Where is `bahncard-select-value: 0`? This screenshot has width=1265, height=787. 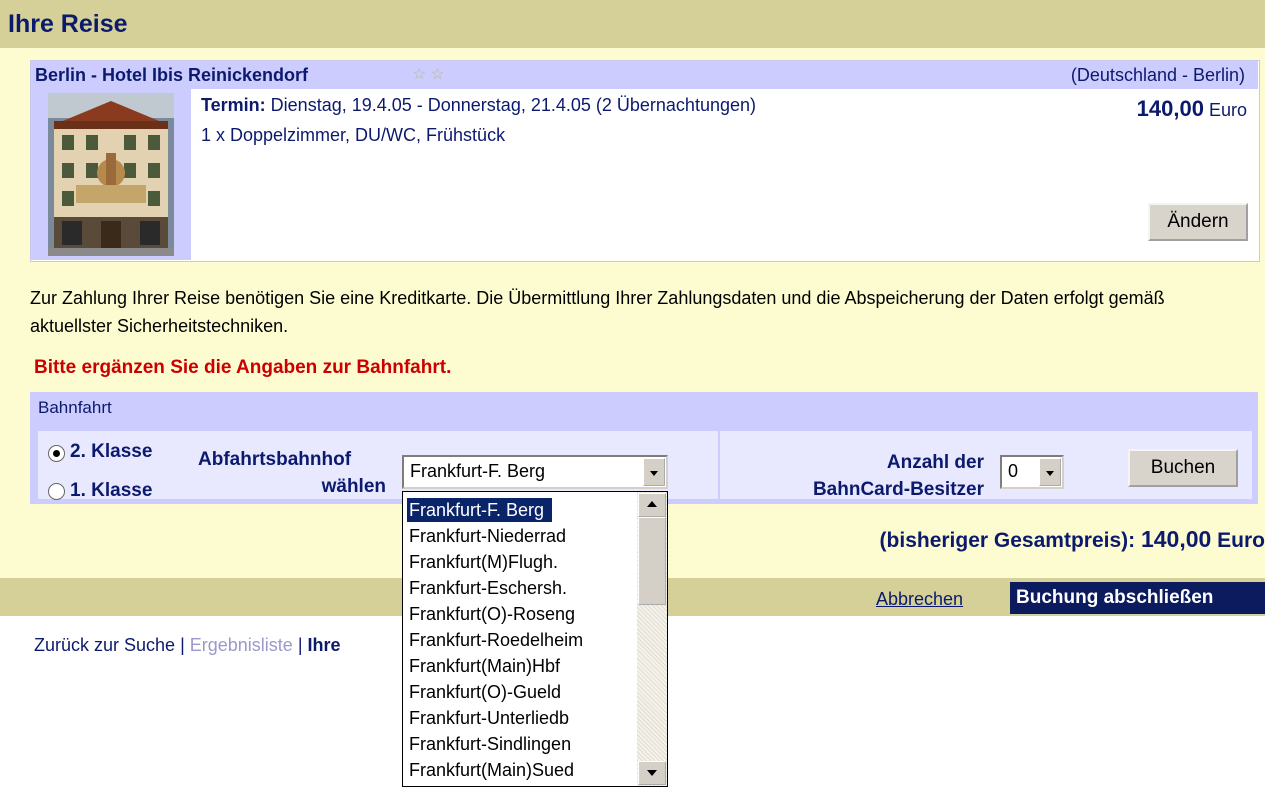
bahncard-select-value: 0 is located at coordinates (1013, 471).